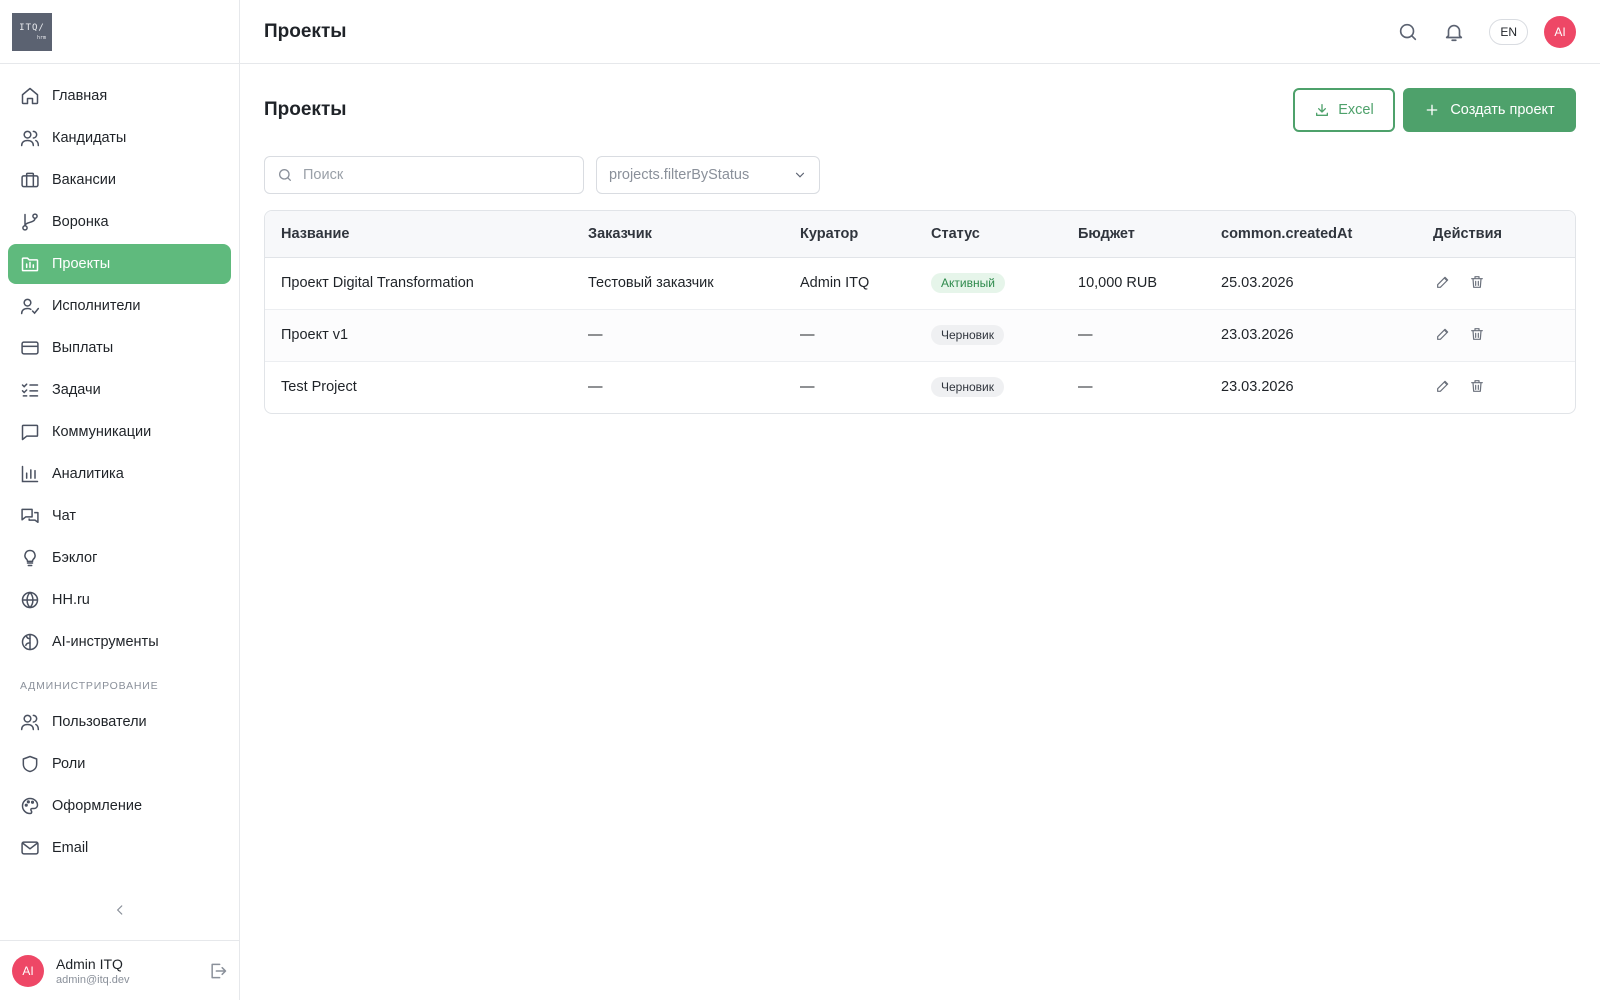  What do you see at coordinates (30, 432) in the screenshot?
I see `message-square-icon` at bounding box center [30, 432].